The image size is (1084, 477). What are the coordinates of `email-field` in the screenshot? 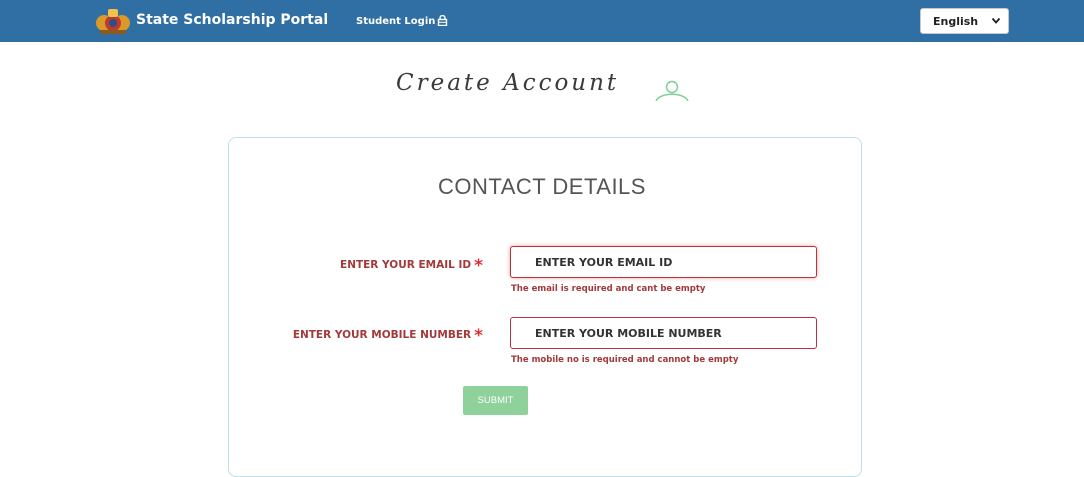 It's located at (663, 262).